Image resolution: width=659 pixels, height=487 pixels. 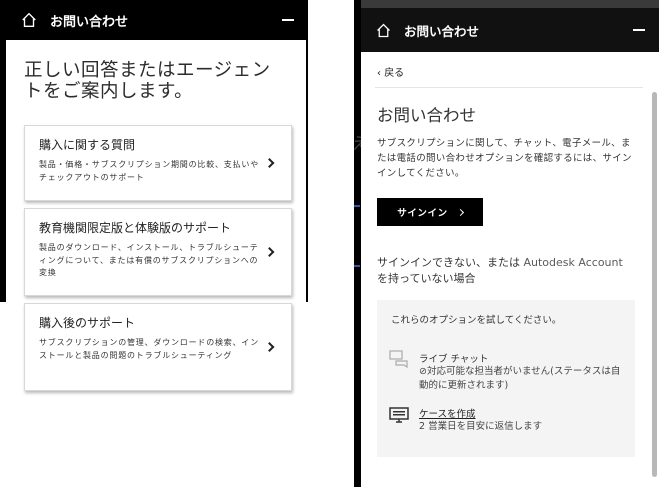 I want to click on card-title: 教育機関限定版と体験版のサポート, so click(x=135, y=228).